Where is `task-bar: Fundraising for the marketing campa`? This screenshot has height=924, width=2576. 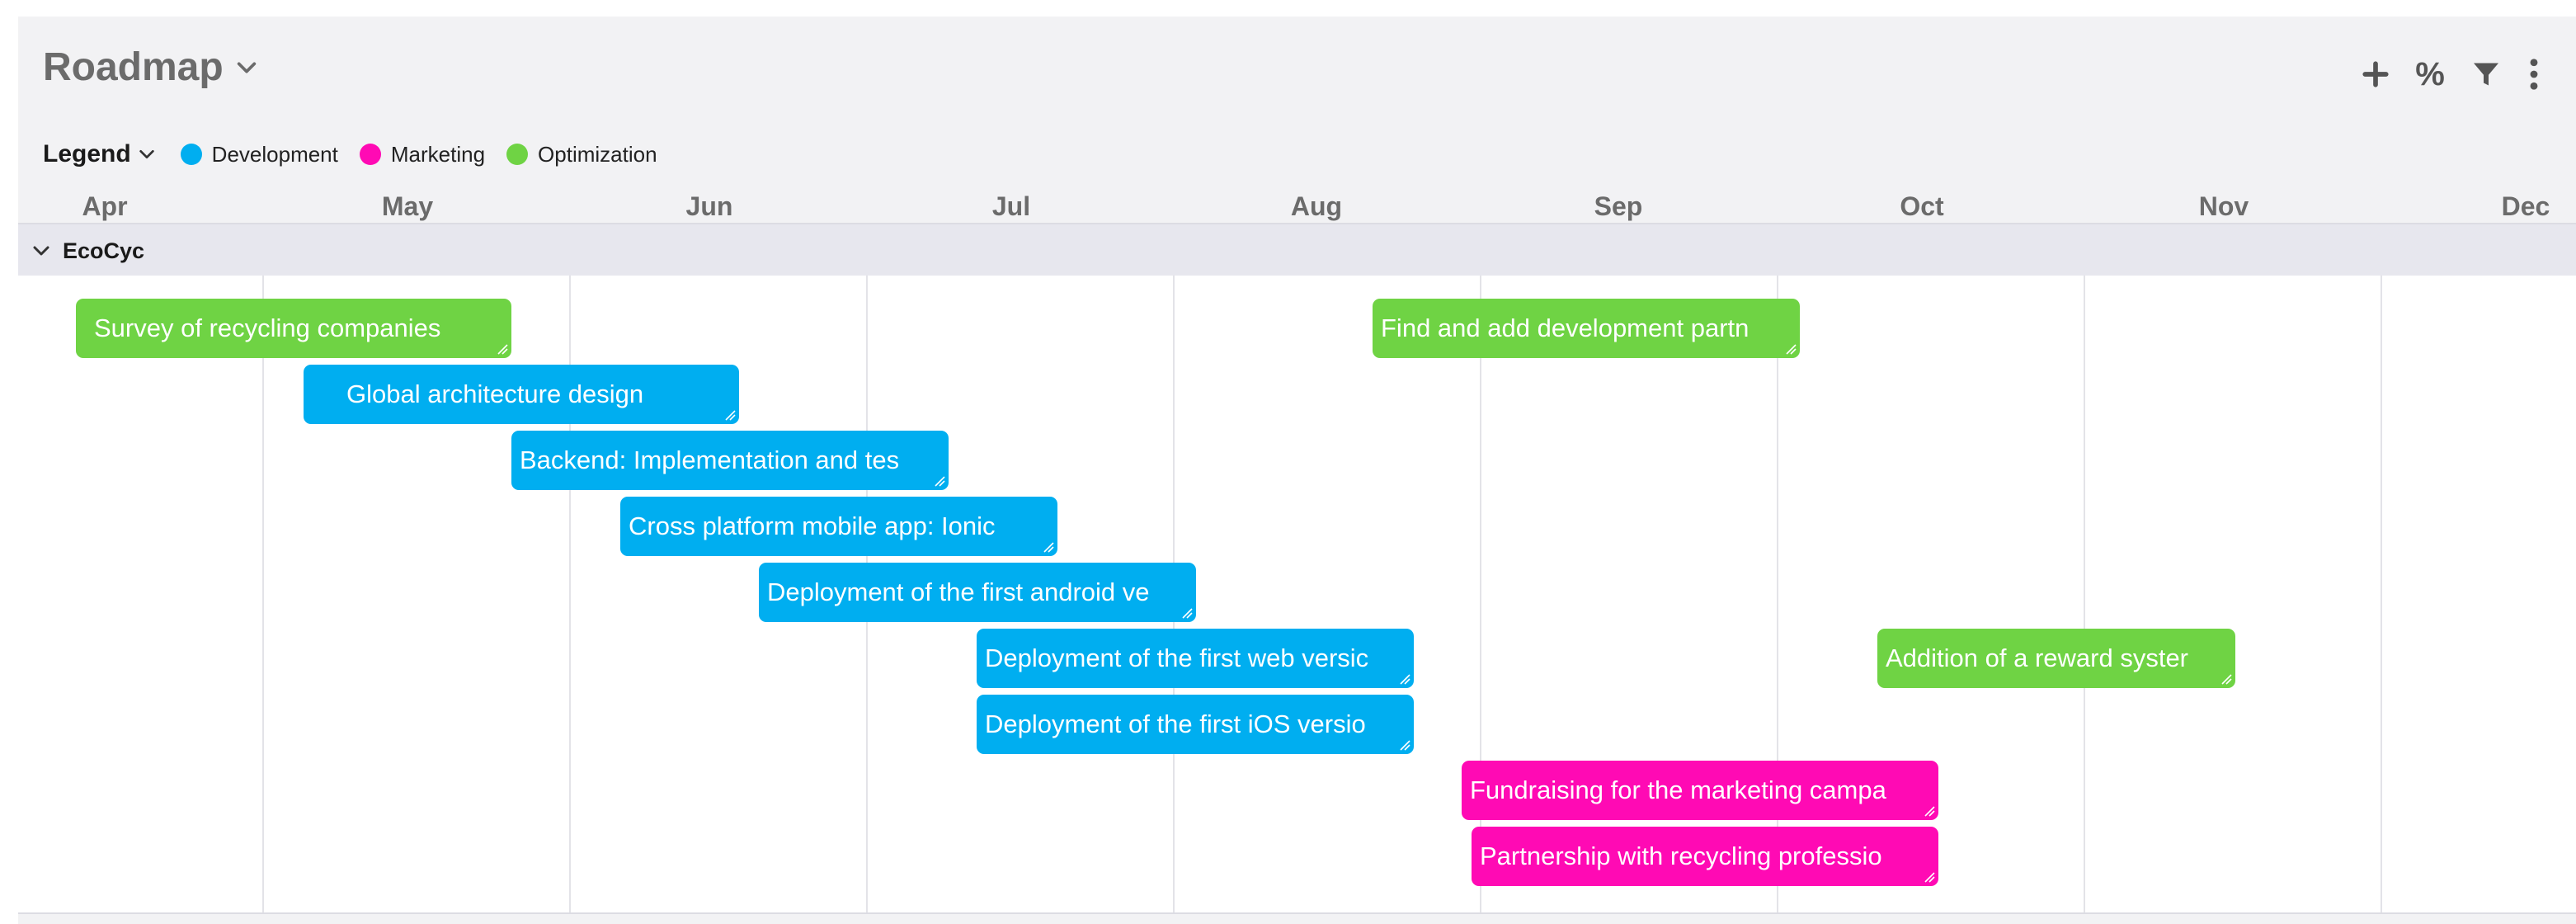 task-bar: Fundraising for the marketing campa is located at coordinates (1700, 790).